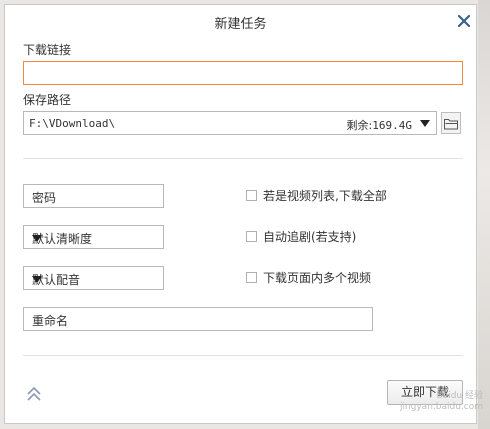 Image resolution: width=490 pixels, height=429 pixels. Describe the element at coordinates (451, 123) in the screenshot. I see `folder-icon` at that location.